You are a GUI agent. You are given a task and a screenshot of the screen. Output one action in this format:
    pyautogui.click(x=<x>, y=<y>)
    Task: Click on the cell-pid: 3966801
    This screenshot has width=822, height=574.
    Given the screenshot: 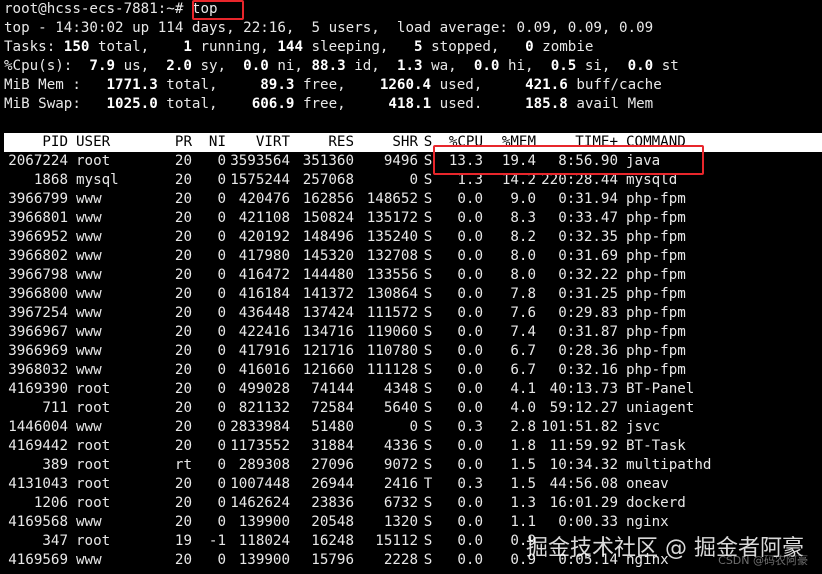 What is the action you would take?
    pyautogui.click(x=38, y=218)
    